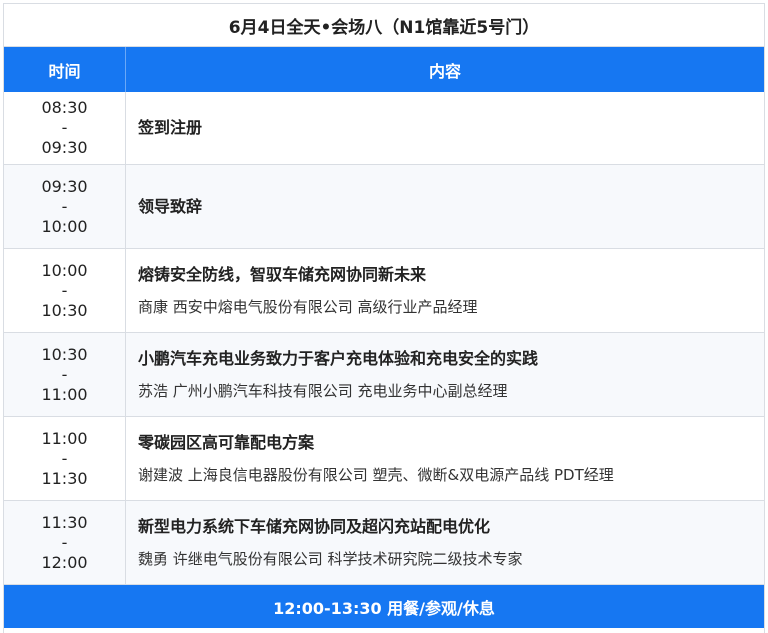 The height and width of the screenshot is (633, 768). What do you see at coordinates (64, 438) in the screenshot?
I see `start-time: 11:00` at bounding box center [64, 438].